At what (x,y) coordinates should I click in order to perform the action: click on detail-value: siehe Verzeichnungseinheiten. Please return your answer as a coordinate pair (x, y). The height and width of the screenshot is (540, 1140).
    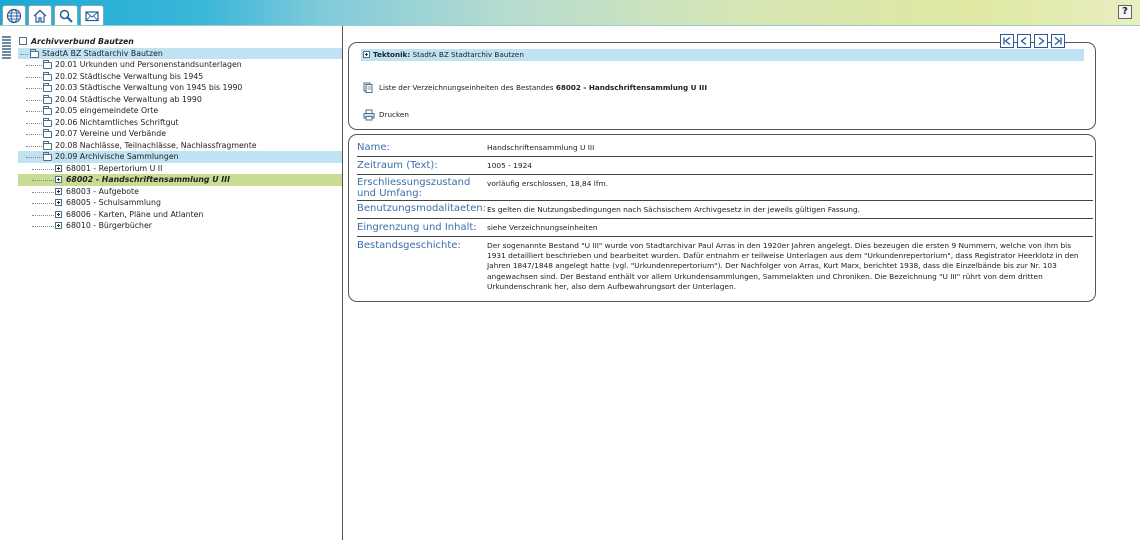
    Looking at the image, I should click on (542, 227).